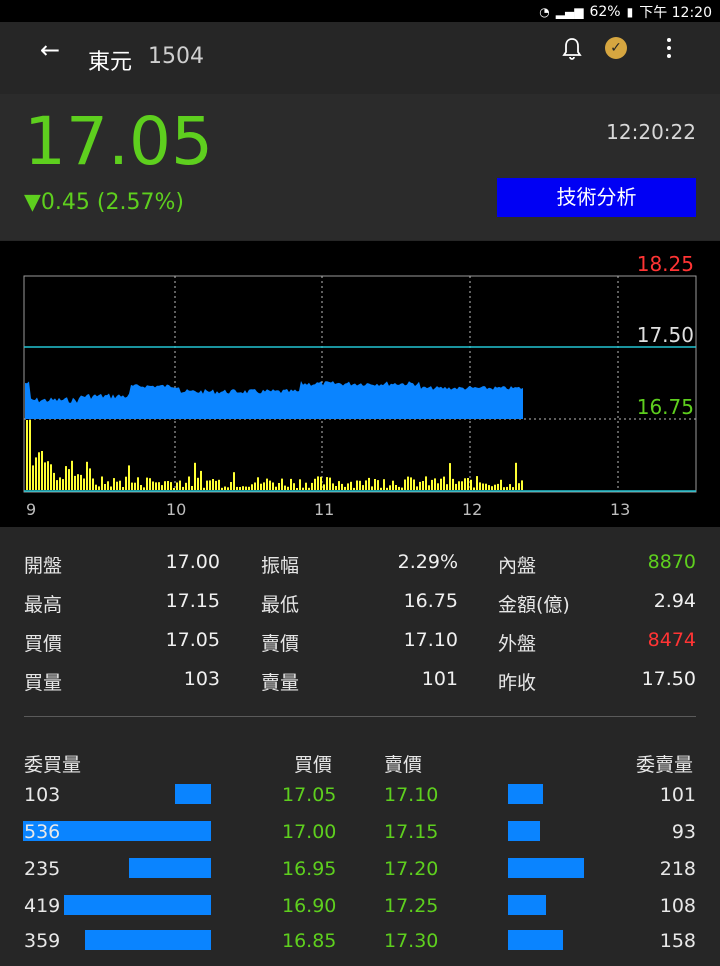 Image resolution: width=720 pixels, height=966 pixels. What do you see at coordinates (42, 869) in the screenshot?
I see `bid-qty: 235` at bounding box center [42, 869].